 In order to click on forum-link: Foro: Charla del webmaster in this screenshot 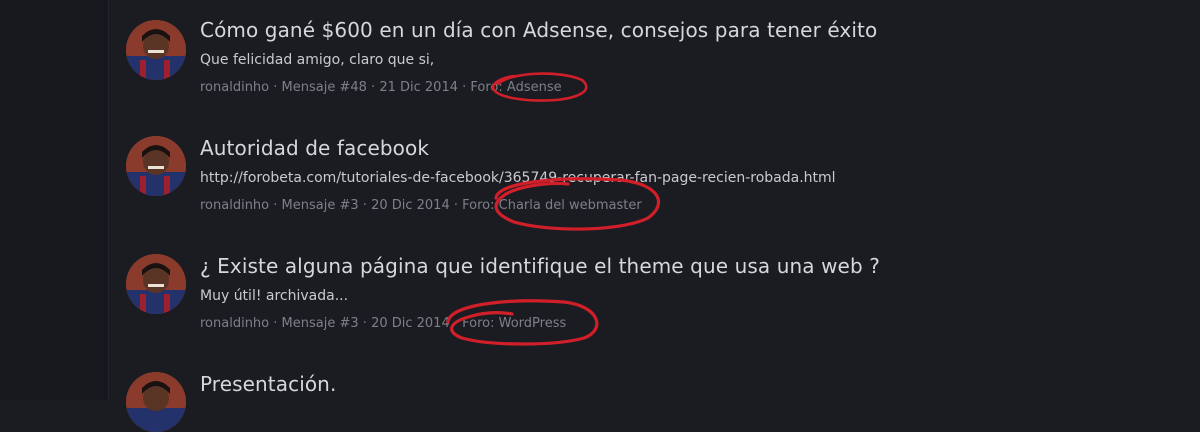, I will do `click(552, 205)`.